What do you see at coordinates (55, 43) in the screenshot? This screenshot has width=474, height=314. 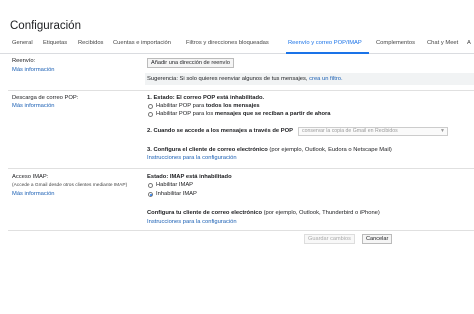 I see `tab-labels: Etiquetas` at bounding box center [55, 43].